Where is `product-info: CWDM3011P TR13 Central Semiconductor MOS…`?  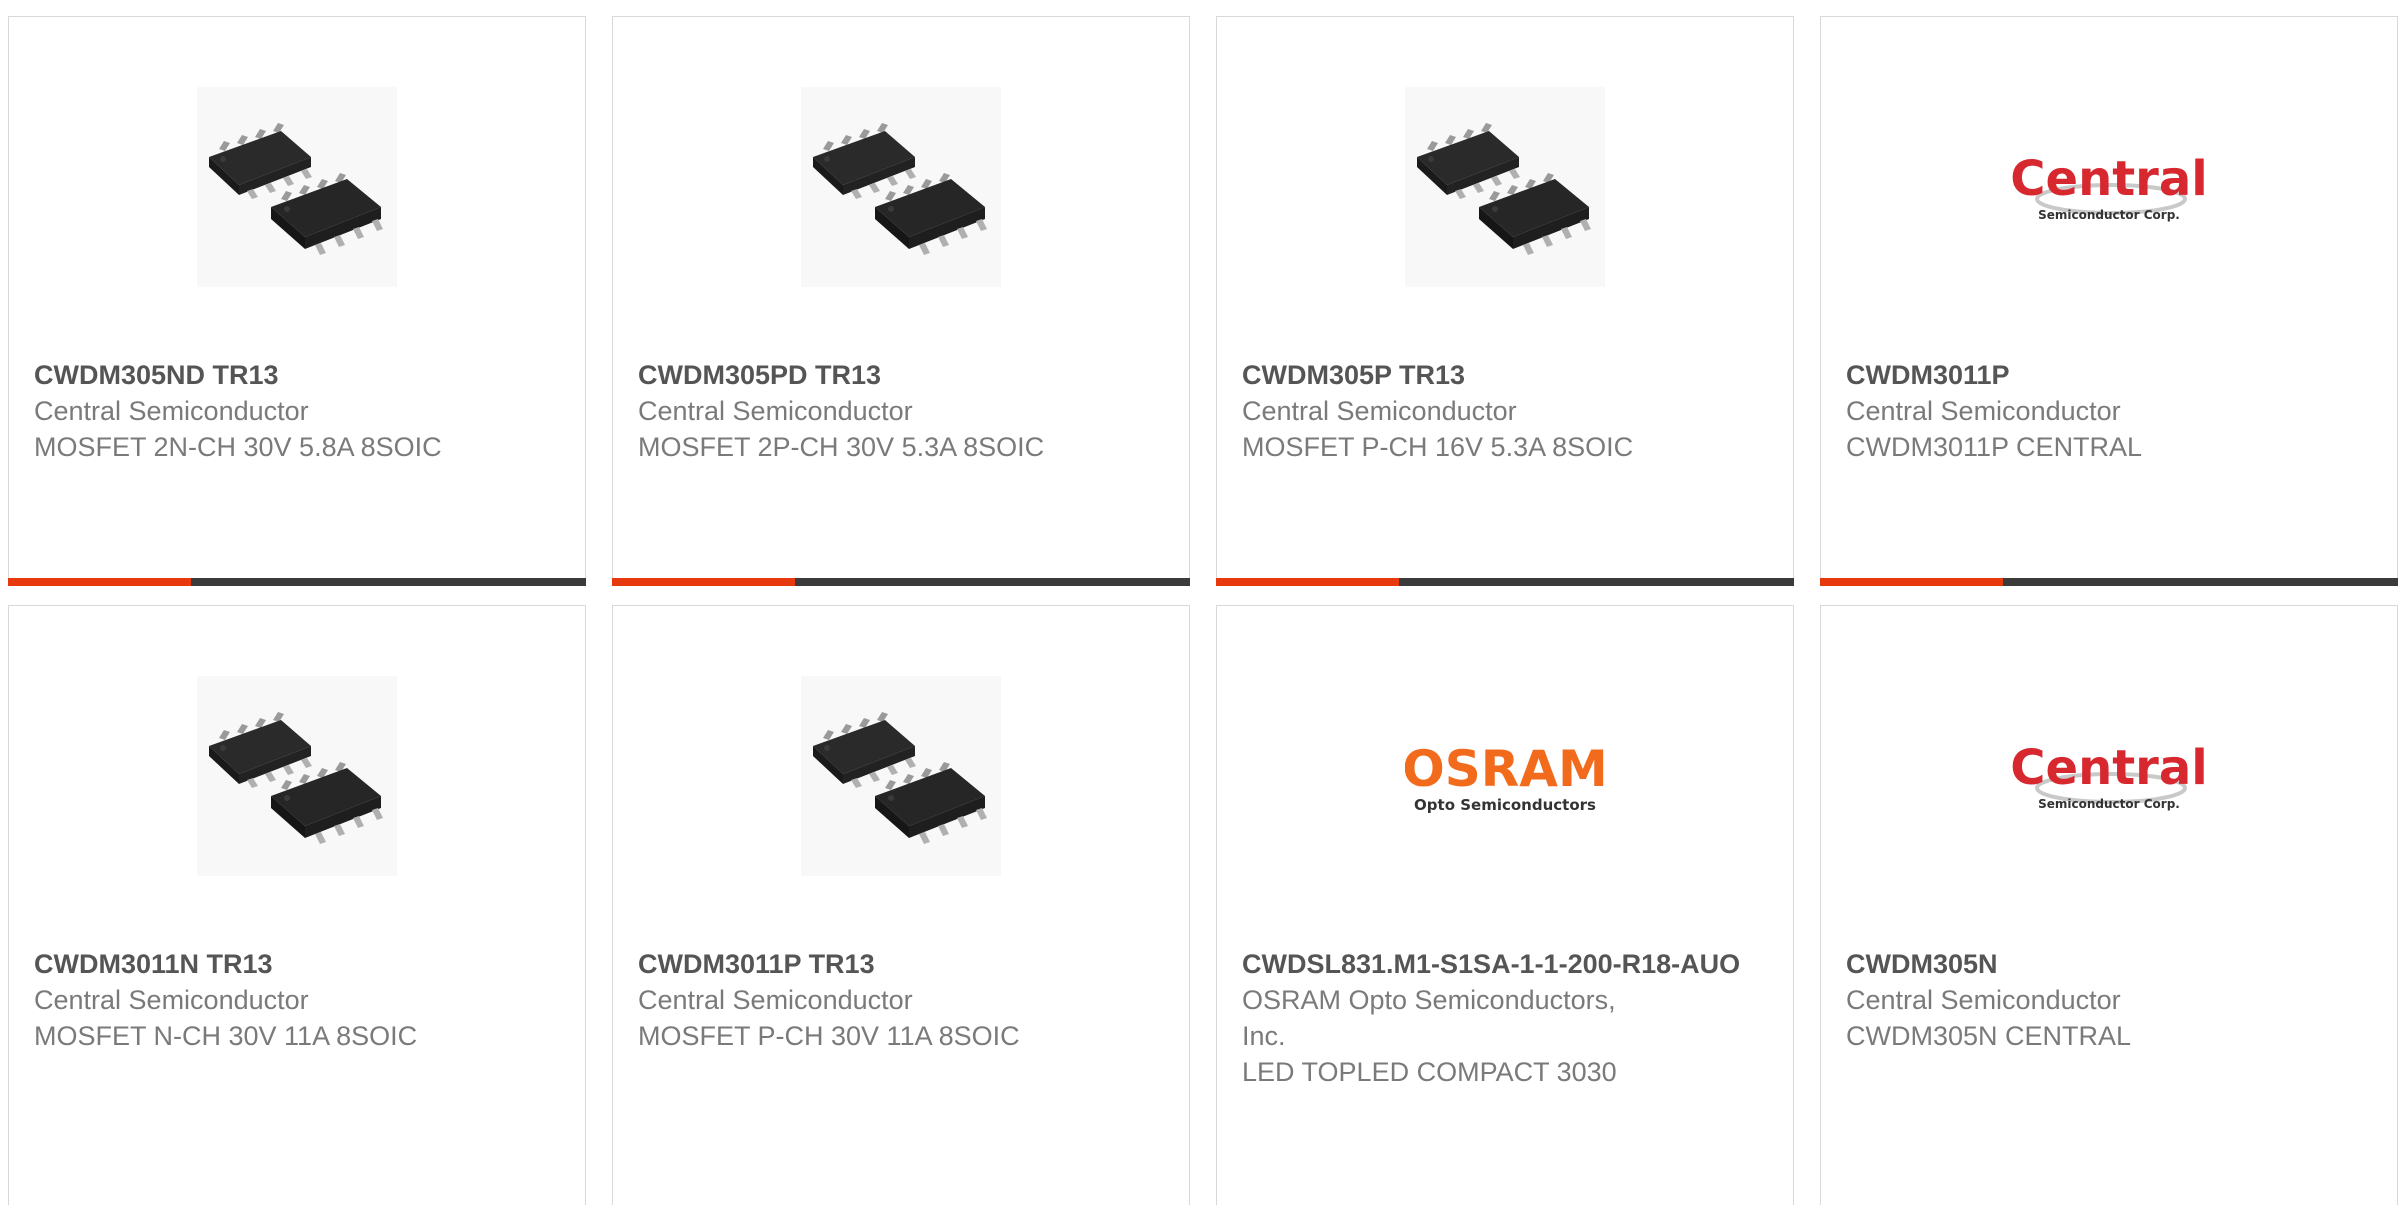 product-info: CWDM3011P TR13 Central Semiconductor MOS… is located at coordinates (898, 1000).